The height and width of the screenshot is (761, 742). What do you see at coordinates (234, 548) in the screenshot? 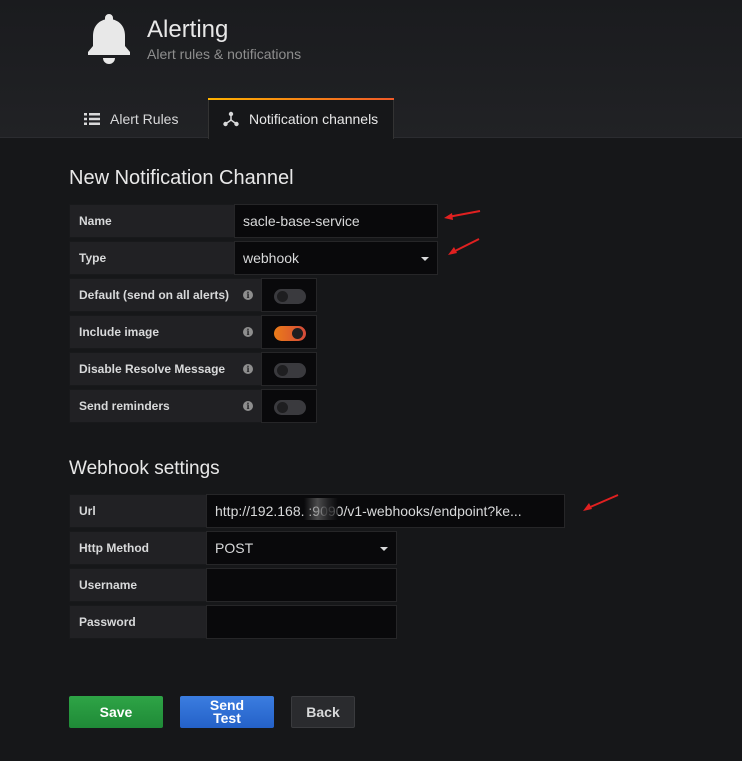
I see `http-method-value: POST` at bounding box center [234, 548].